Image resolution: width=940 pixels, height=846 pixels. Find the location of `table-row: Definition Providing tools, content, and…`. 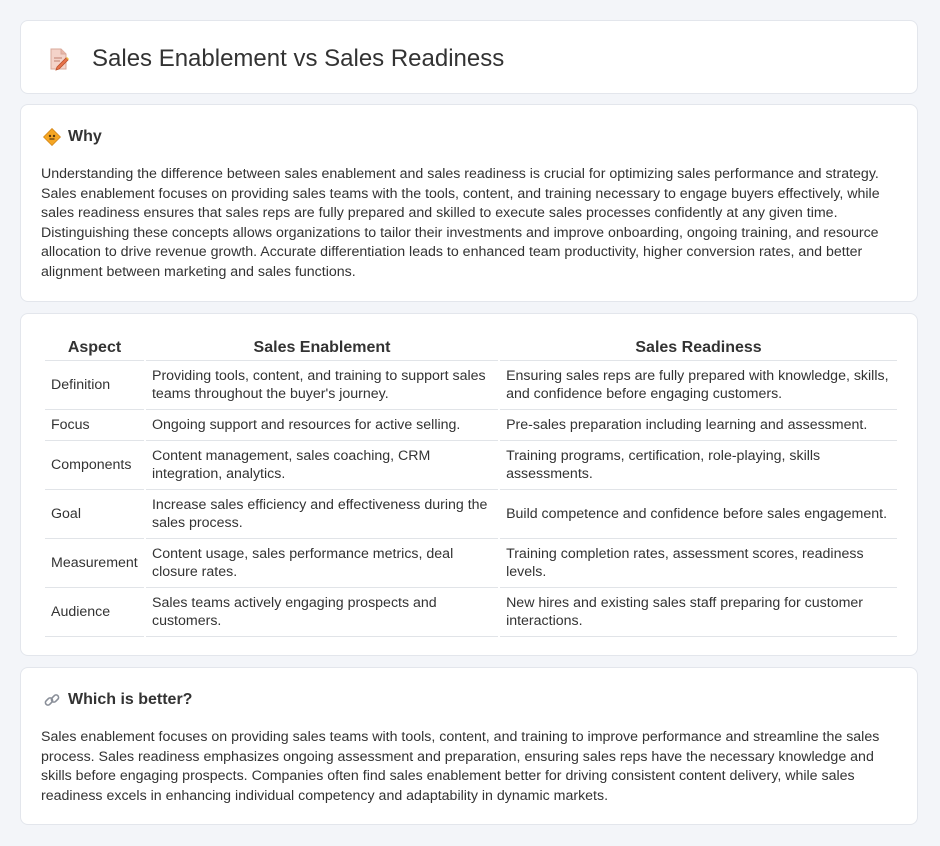

table-row: Definition Providing tools, content, and… is located at coordinates (471, 385).